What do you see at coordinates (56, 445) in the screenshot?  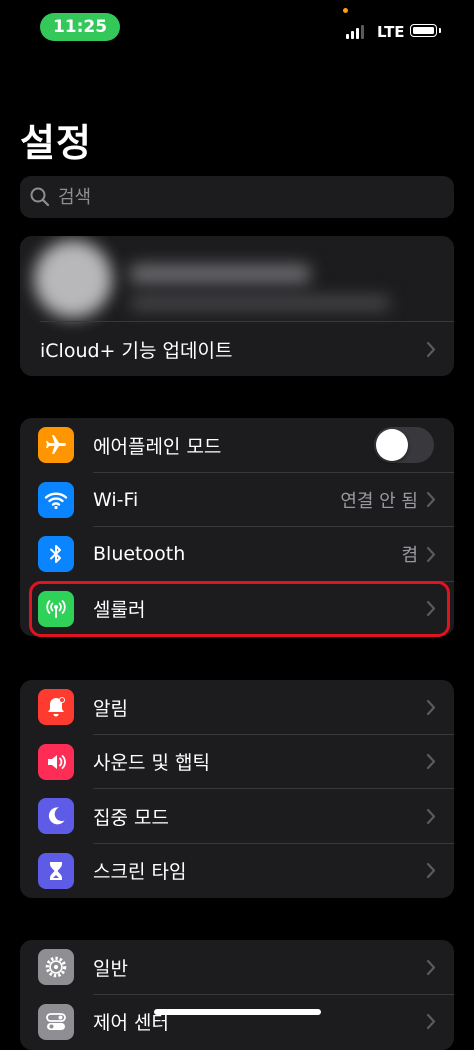 I see `airplane-icon` at bounding box center [56, 445].